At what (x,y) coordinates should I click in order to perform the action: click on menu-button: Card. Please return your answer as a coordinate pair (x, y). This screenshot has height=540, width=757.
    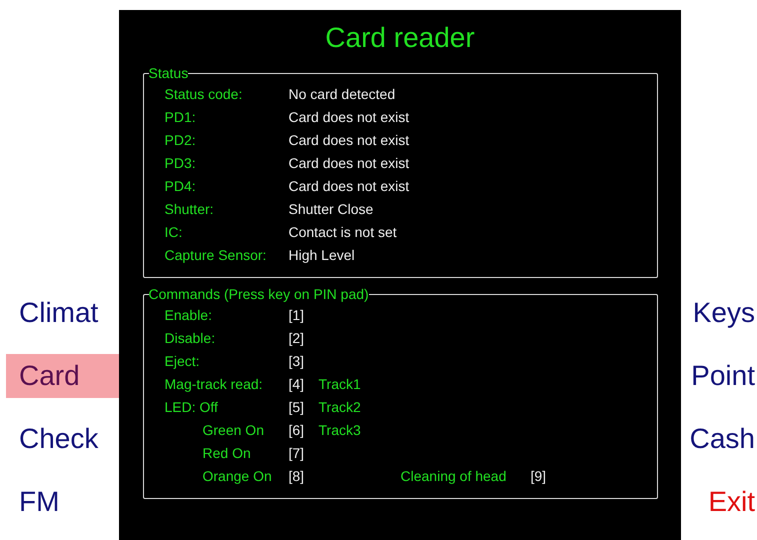
    Looking at the image, I should click on (62, 376).